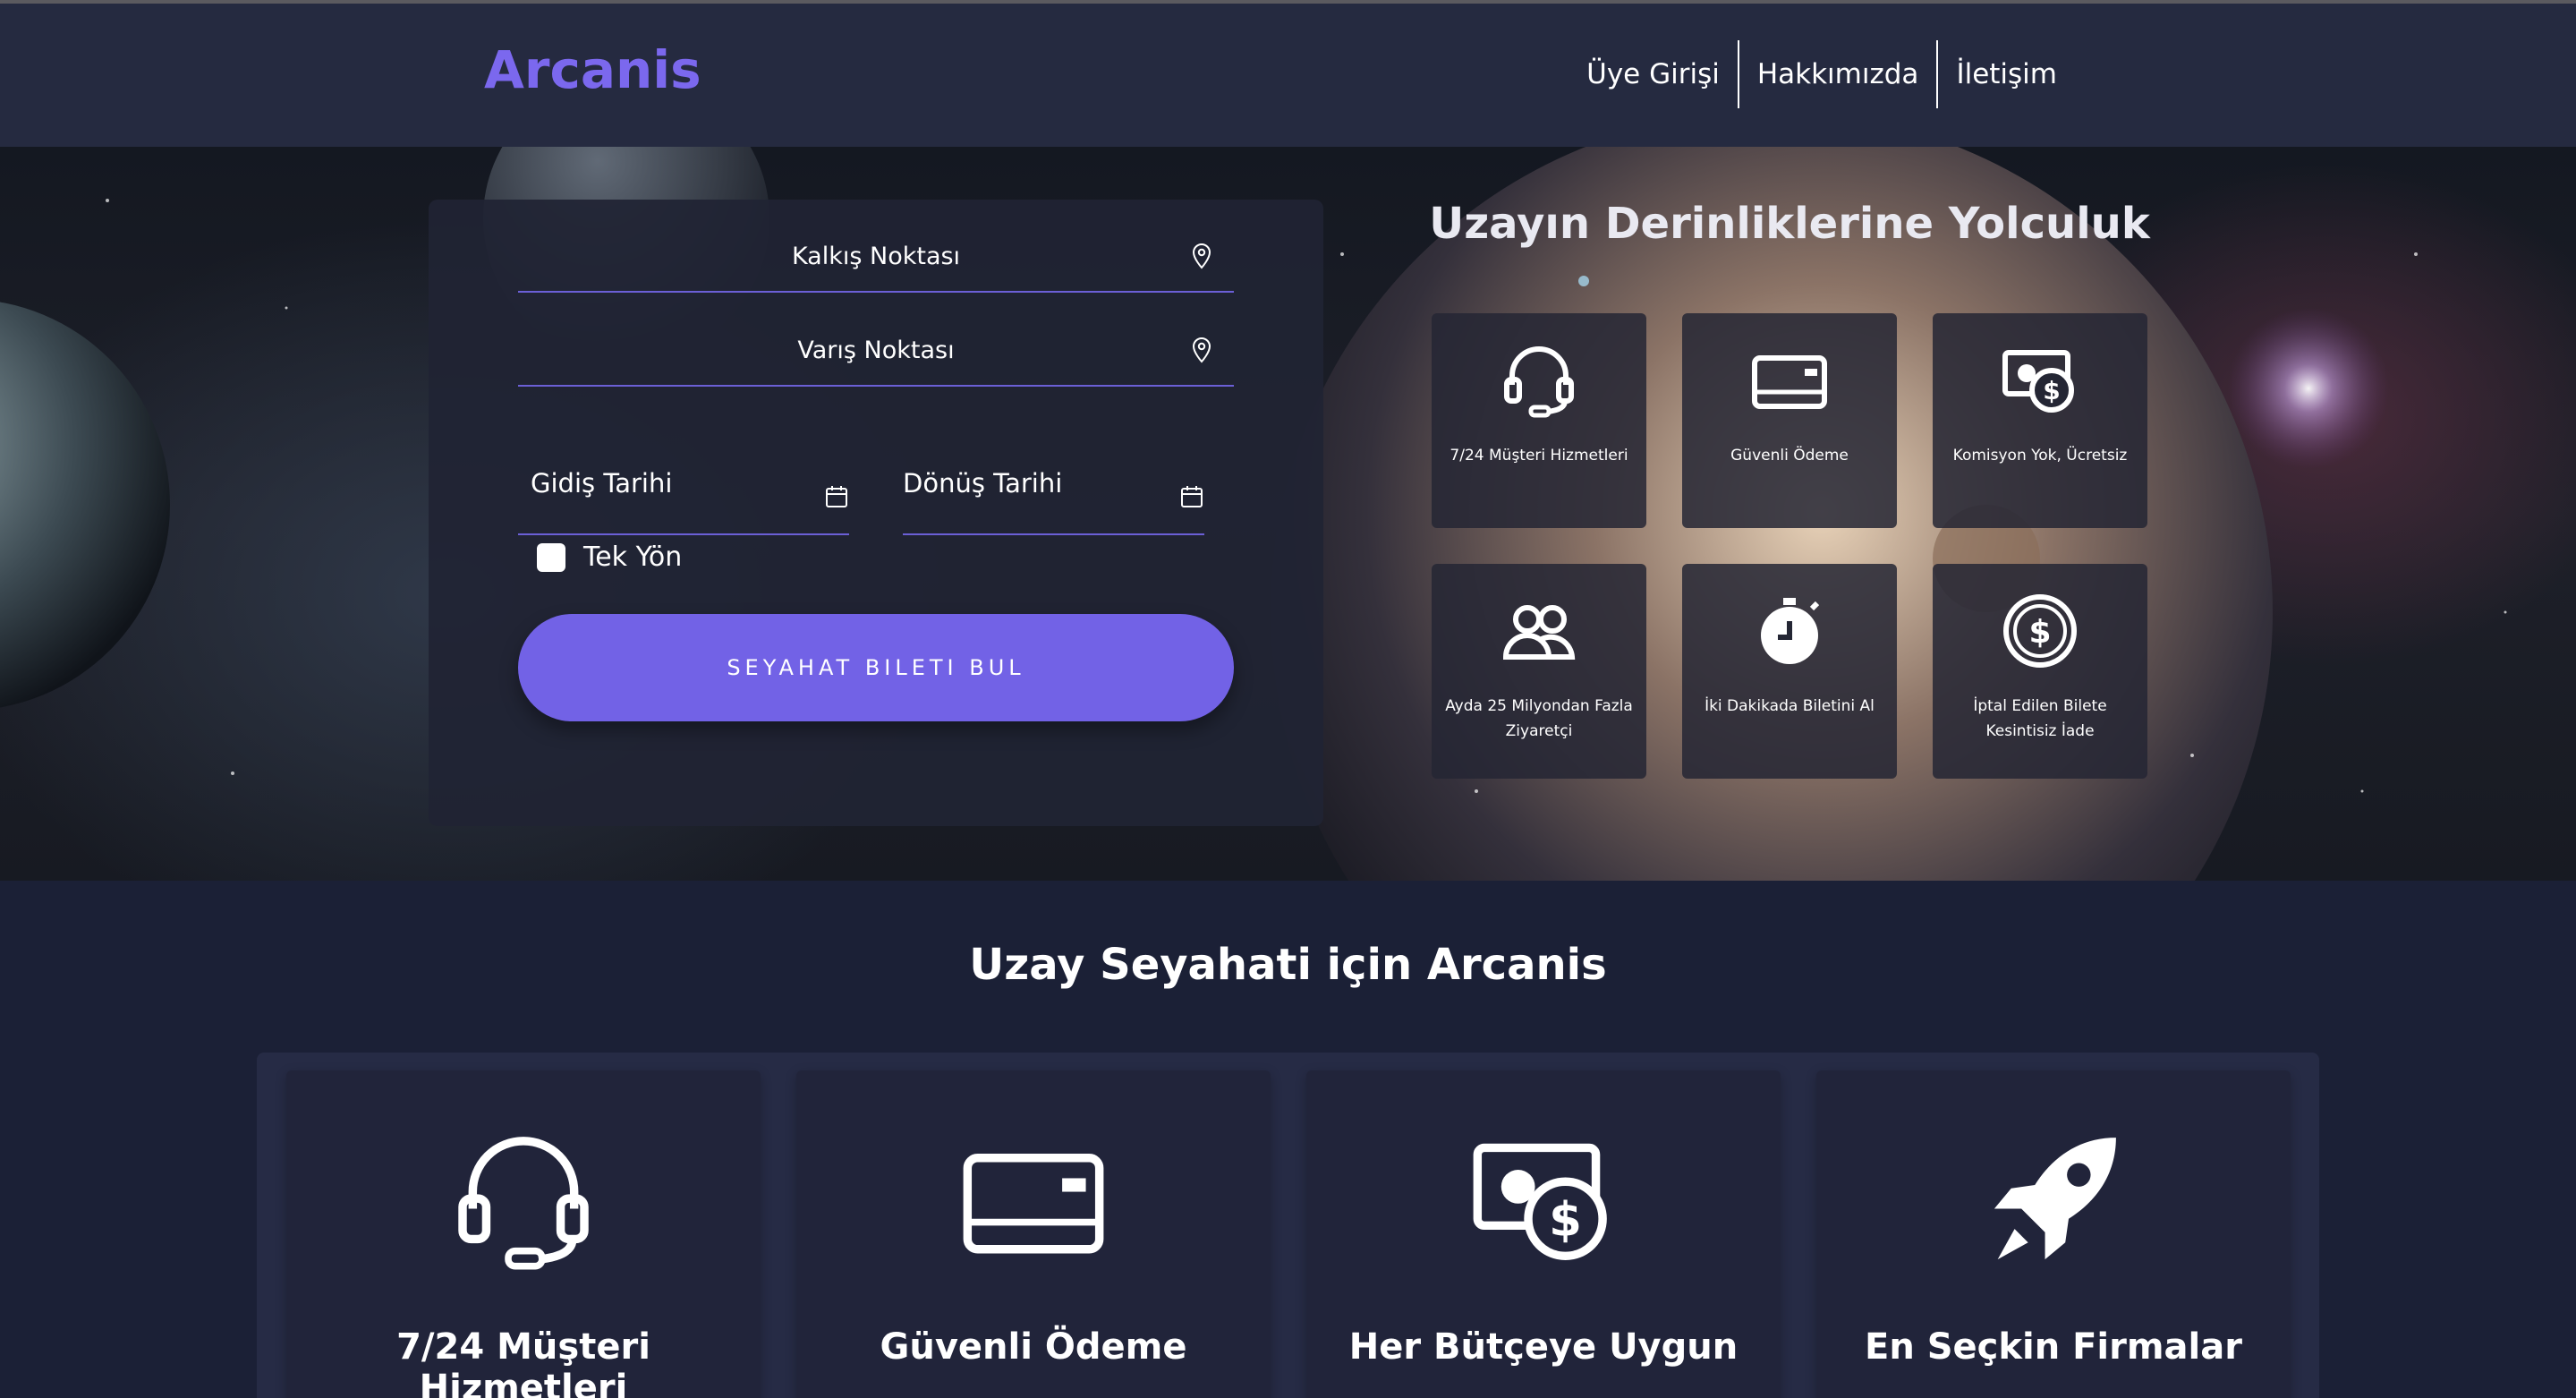  Describe the element at coordinates (876, 350) in the screenshot. I see `arrival-placeholder: Varış Noktası` at that location.